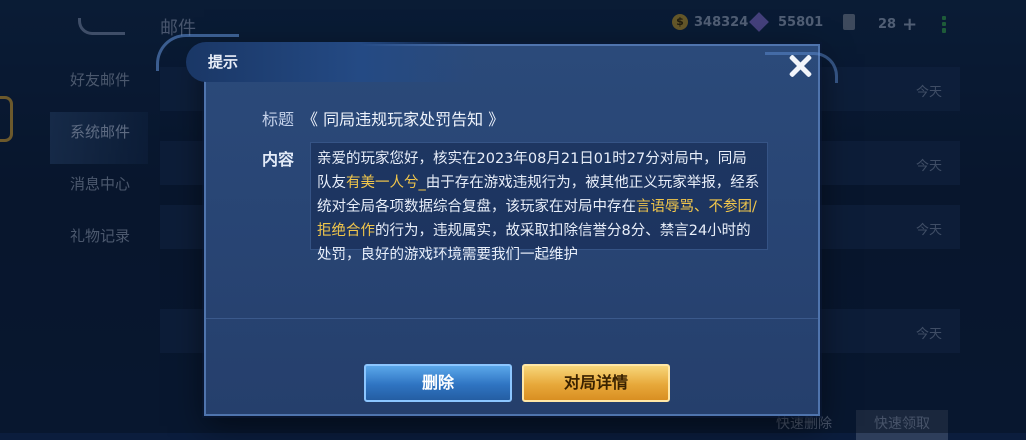 Image resolution: width=1026 pixels, height=440 pixels. Describe the element at coordinates (800, 66) in the screenshot. I see `close-icon` at that location.